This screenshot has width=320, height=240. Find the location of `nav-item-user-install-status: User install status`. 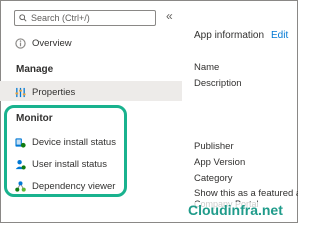

nav-item-user-install-status: User install status is located at coordinates (60, 164).